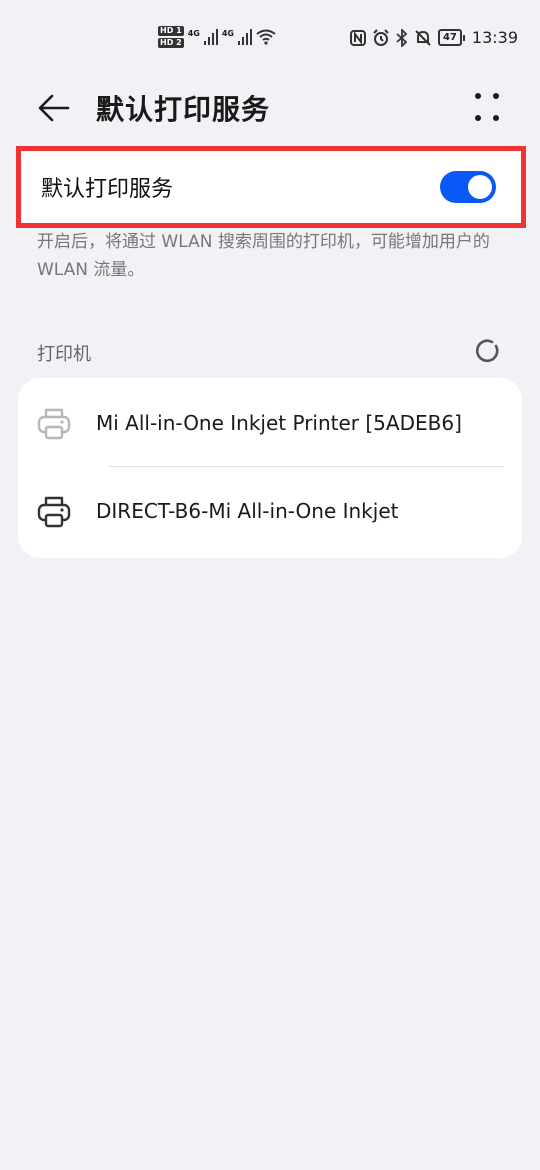 This screenshot has height=1170, width=540. Describe the element at coordinates (487, 351) in the screenshot. I see `loading-spinner-icon` at that location.